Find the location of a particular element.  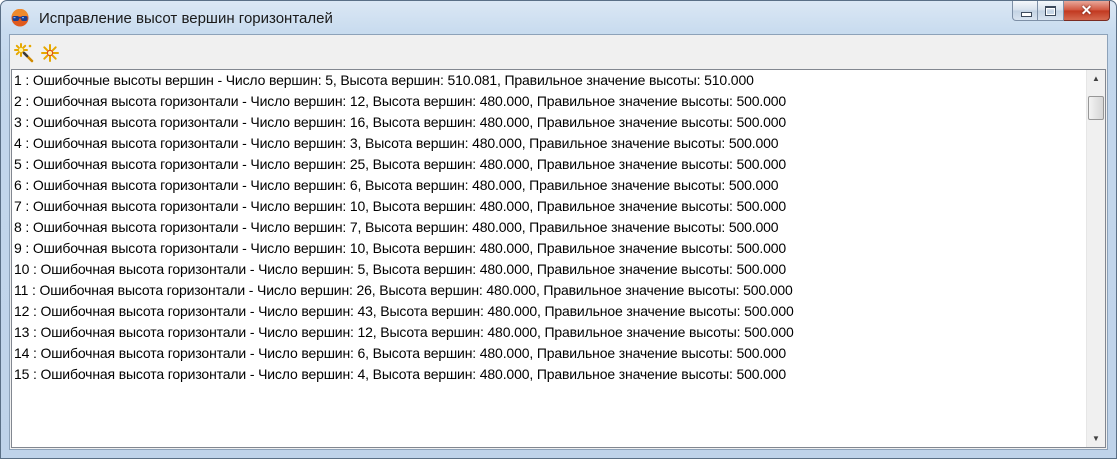

magic-wand-sparkle-icon is located at coordinates (24, 53).